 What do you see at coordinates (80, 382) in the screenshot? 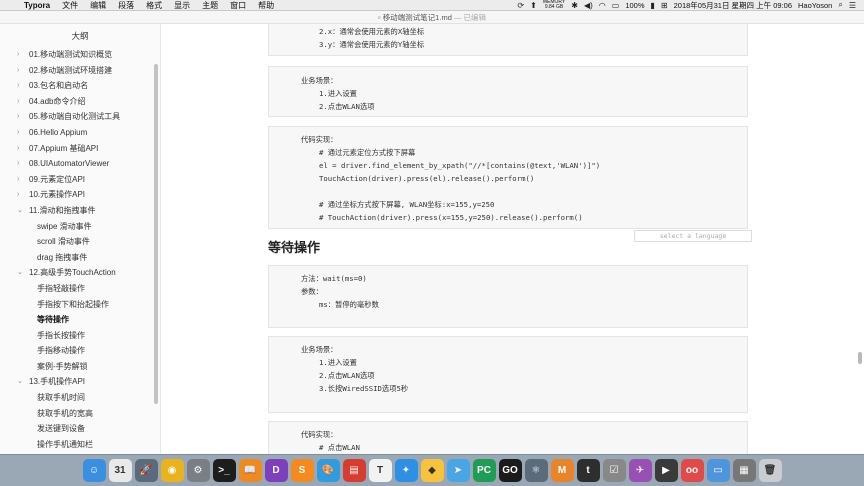
I see `outline-item: ⌄ 13.手机操作API` at bounding box center [80, 382].